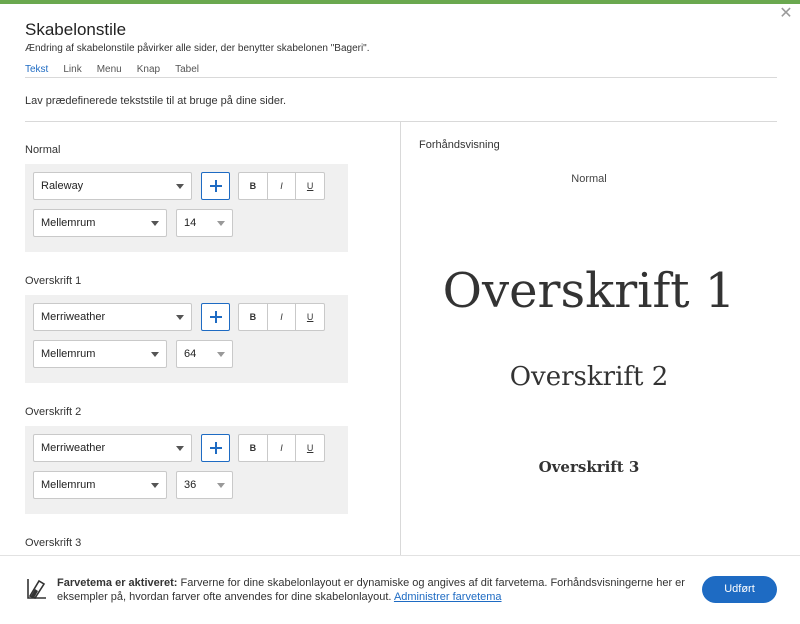  I want to click on preview-heading-1: Overskrift 1, so click(589, 291).